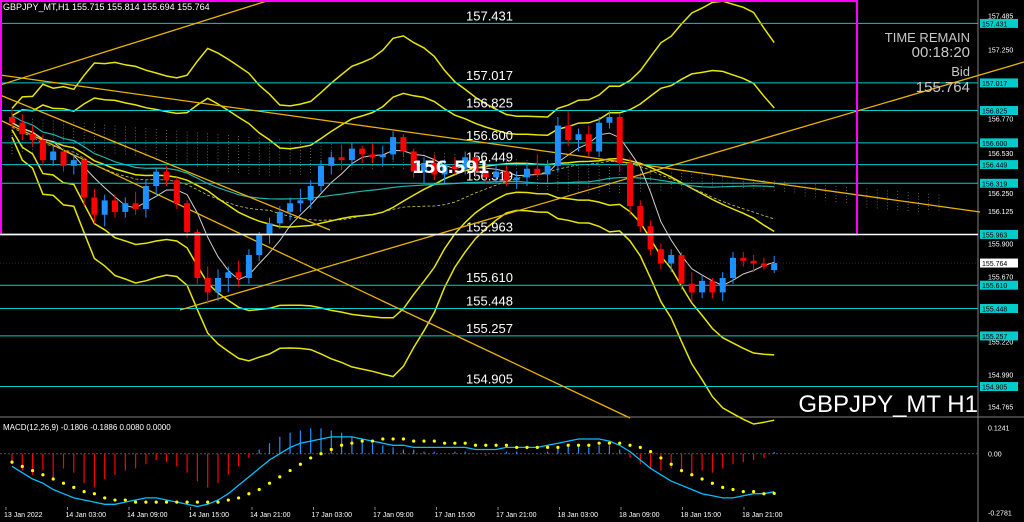 Image resolution: width=1024 pixels, height=522 pixels. Describe the element at coordinates (994, 337) in the screenshot. I see `level-tag: 155.257` at that location.